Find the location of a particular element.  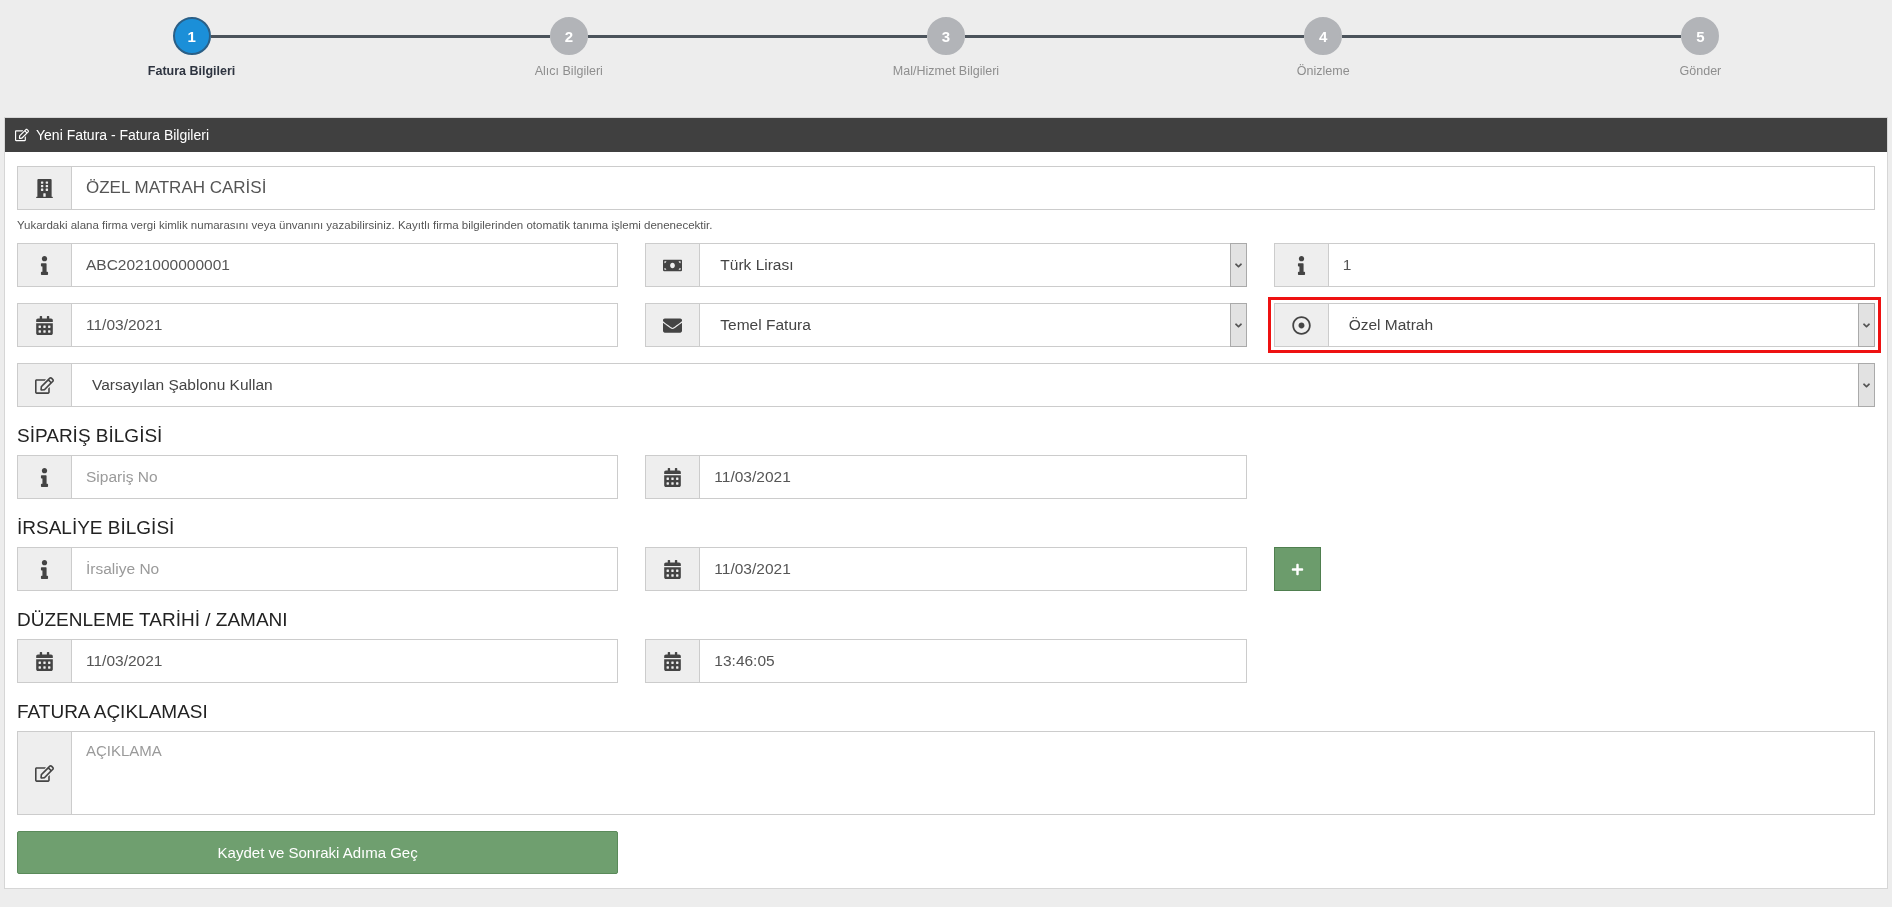

select-field: Varsayılan Şablonu Kullan is located at coordinates (973, 385).